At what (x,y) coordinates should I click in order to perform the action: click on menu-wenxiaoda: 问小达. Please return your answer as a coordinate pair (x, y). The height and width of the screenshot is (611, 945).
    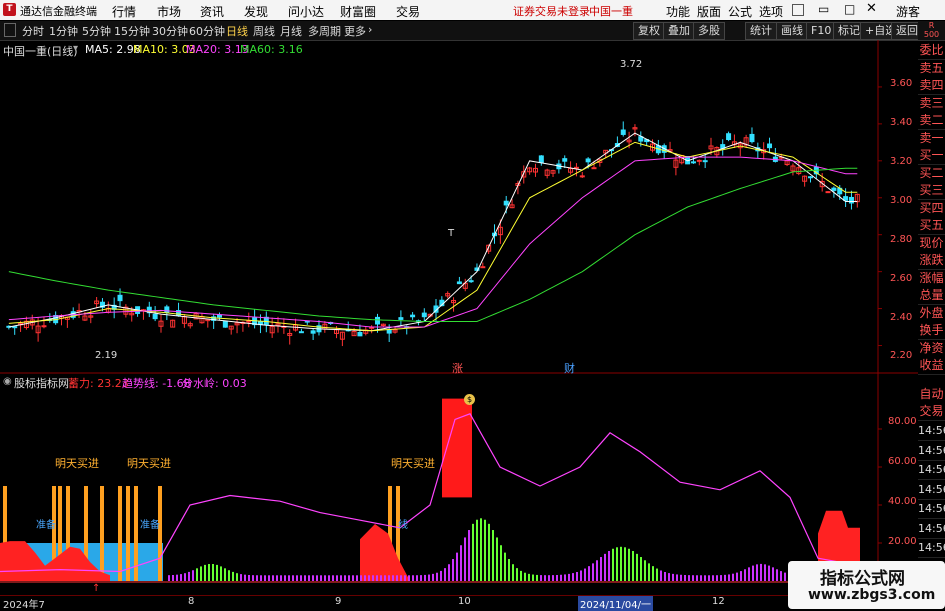
    Looking at the image, I should click on (306, 11).